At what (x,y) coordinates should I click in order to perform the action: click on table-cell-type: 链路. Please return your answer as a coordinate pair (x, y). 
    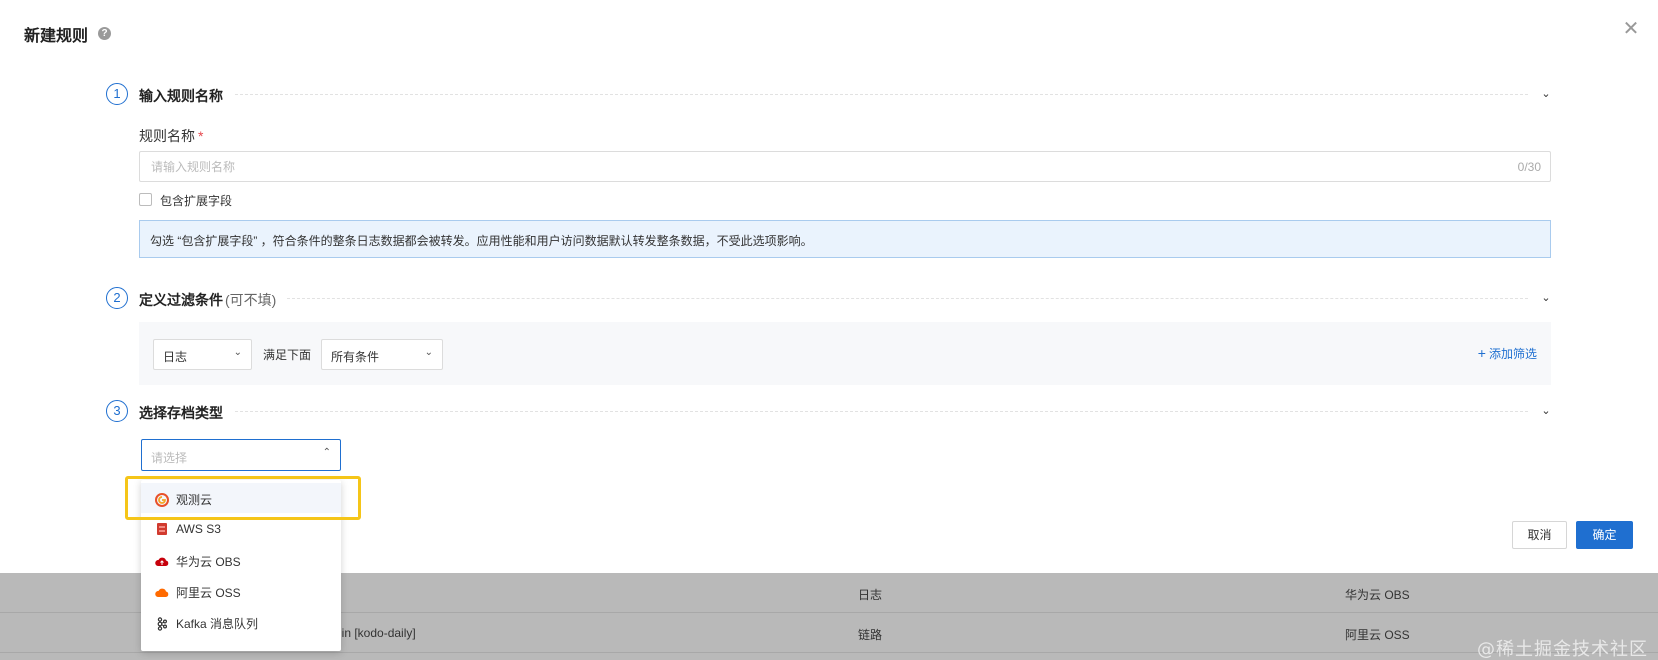
    Looking at the image, I should click on (870, 635).